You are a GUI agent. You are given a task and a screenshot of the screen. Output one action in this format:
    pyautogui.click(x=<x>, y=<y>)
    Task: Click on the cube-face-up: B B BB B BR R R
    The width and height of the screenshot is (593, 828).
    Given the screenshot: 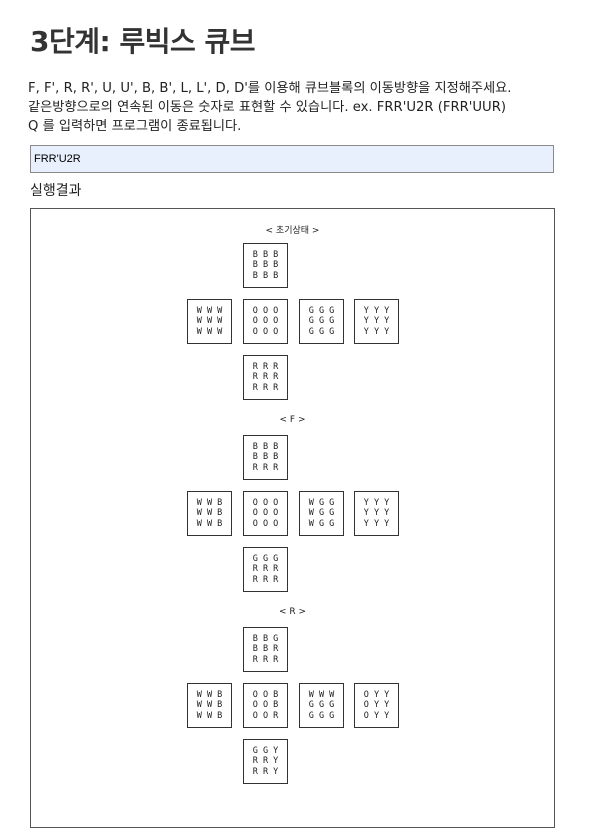 What is the action you would take?
    pyautogui.click(x=265, y=457)
    